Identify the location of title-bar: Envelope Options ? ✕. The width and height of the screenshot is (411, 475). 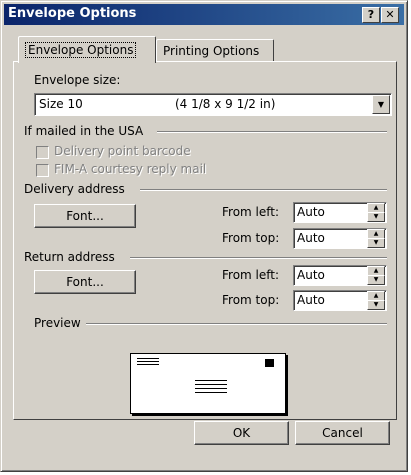
(204, 14).